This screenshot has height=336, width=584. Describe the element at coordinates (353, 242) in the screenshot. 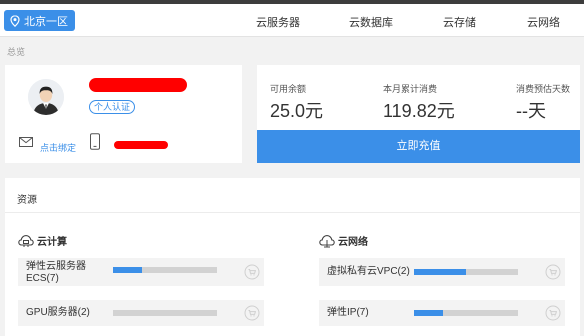

I see `network-heading-text: 云网络` at that location.